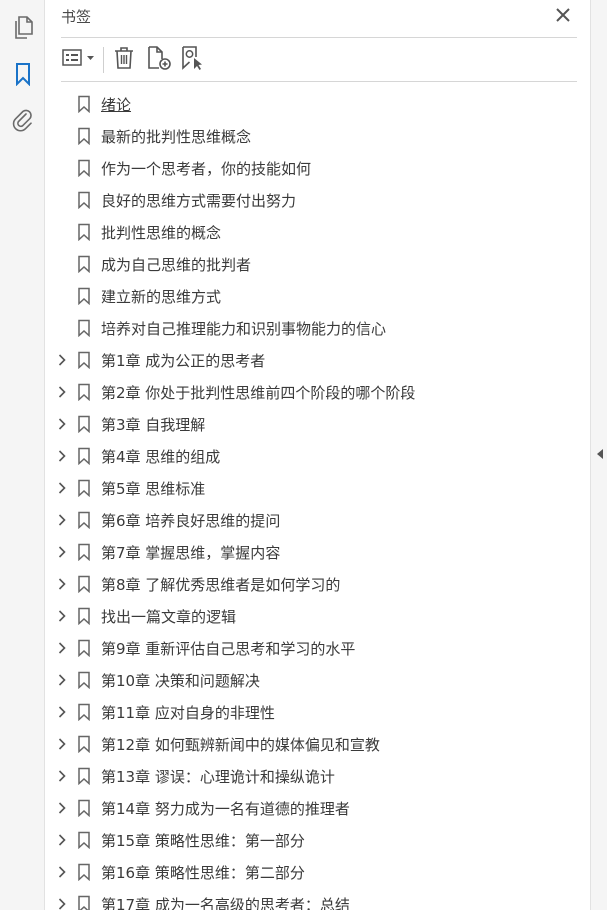 The image size is (607, 910). Describe the element at coordinates (225, 903) in the screenshot. I see `bookmark-label: 第17章 成为一名高级的思考者：总结` at that location.